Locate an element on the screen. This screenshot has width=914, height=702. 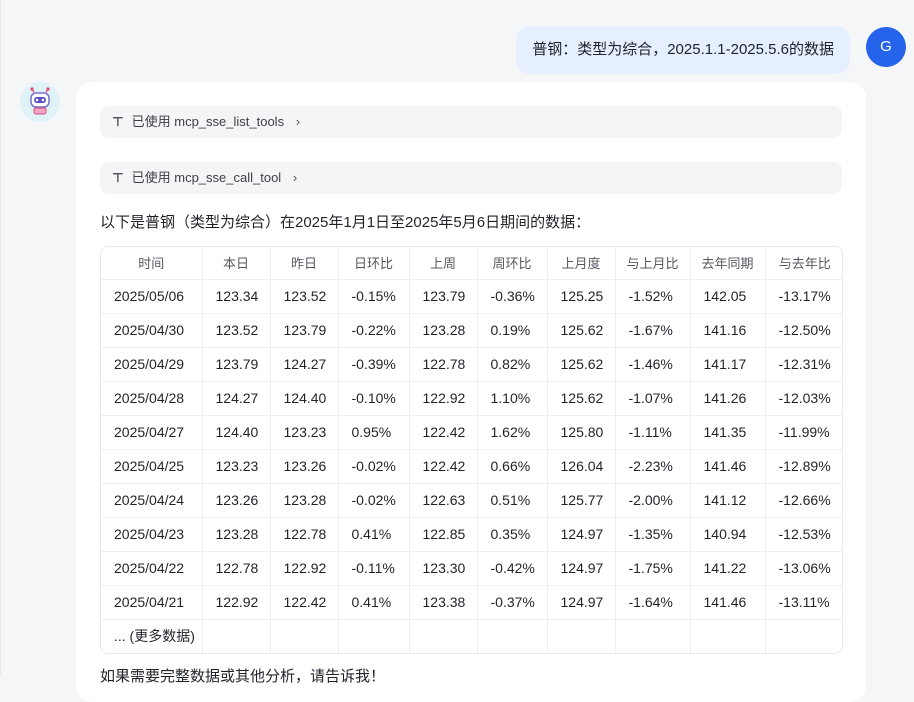
table-cell: -0.15% is located at coordinates (374, 296).